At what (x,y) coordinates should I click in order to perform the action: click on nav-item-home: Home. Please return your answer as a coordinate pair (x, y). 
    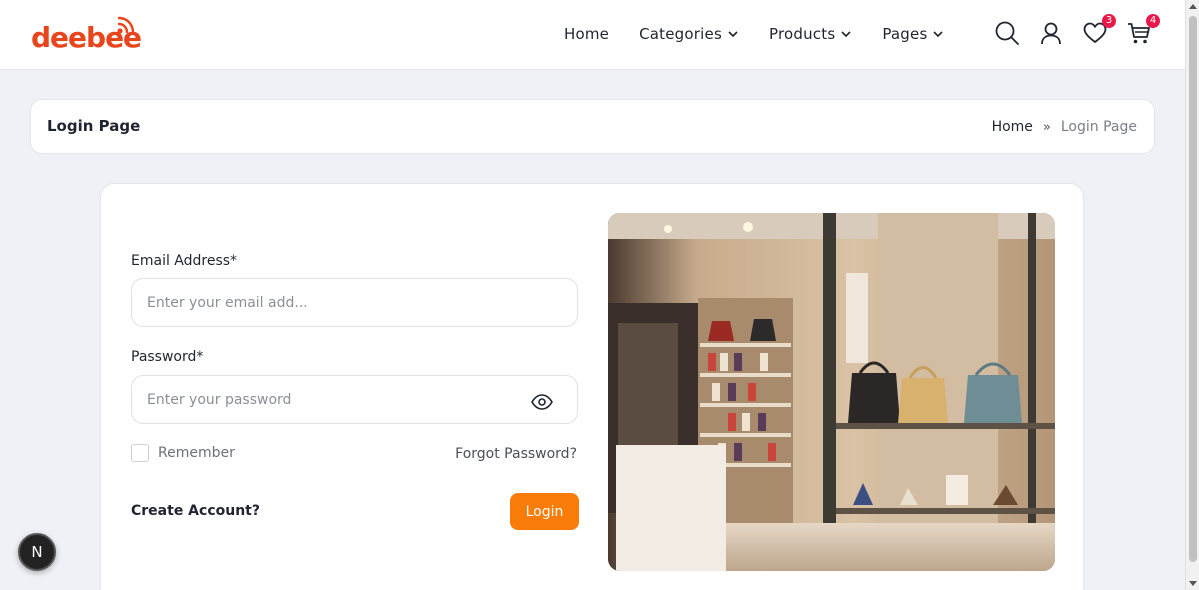
    Looking at the image, I should click on (586, 34).